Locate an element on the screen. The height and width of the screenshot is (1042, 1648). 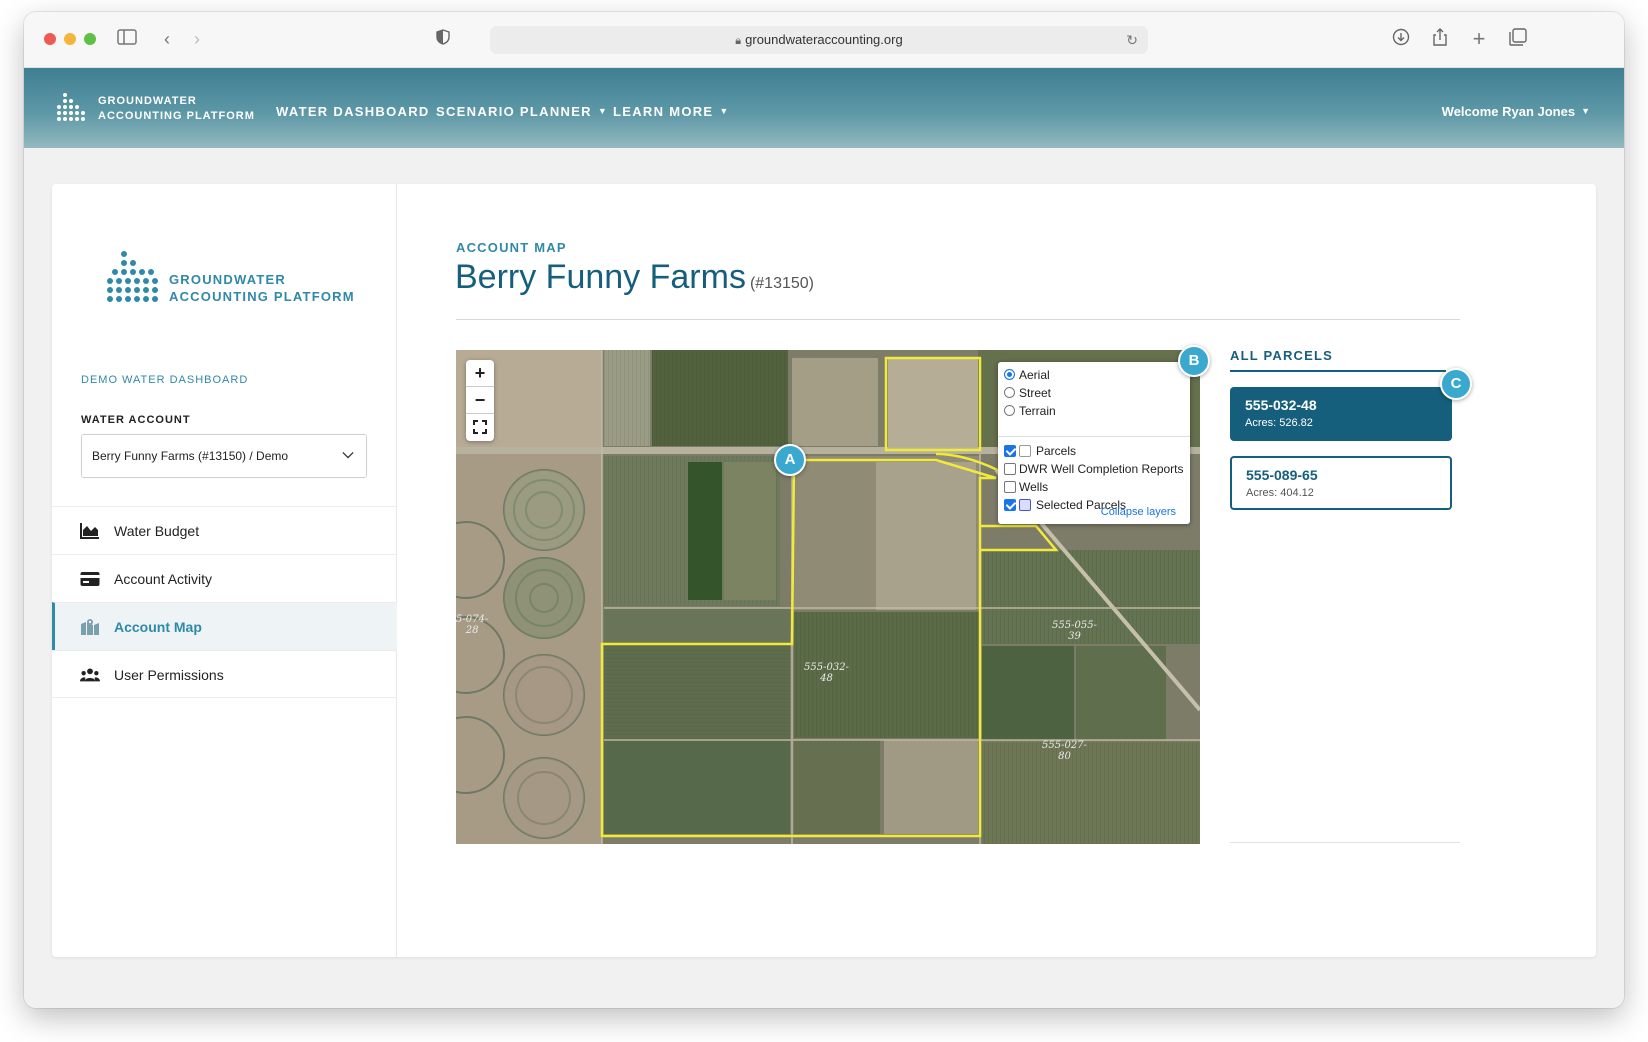
map-icon is located at coordinates (90, 627).